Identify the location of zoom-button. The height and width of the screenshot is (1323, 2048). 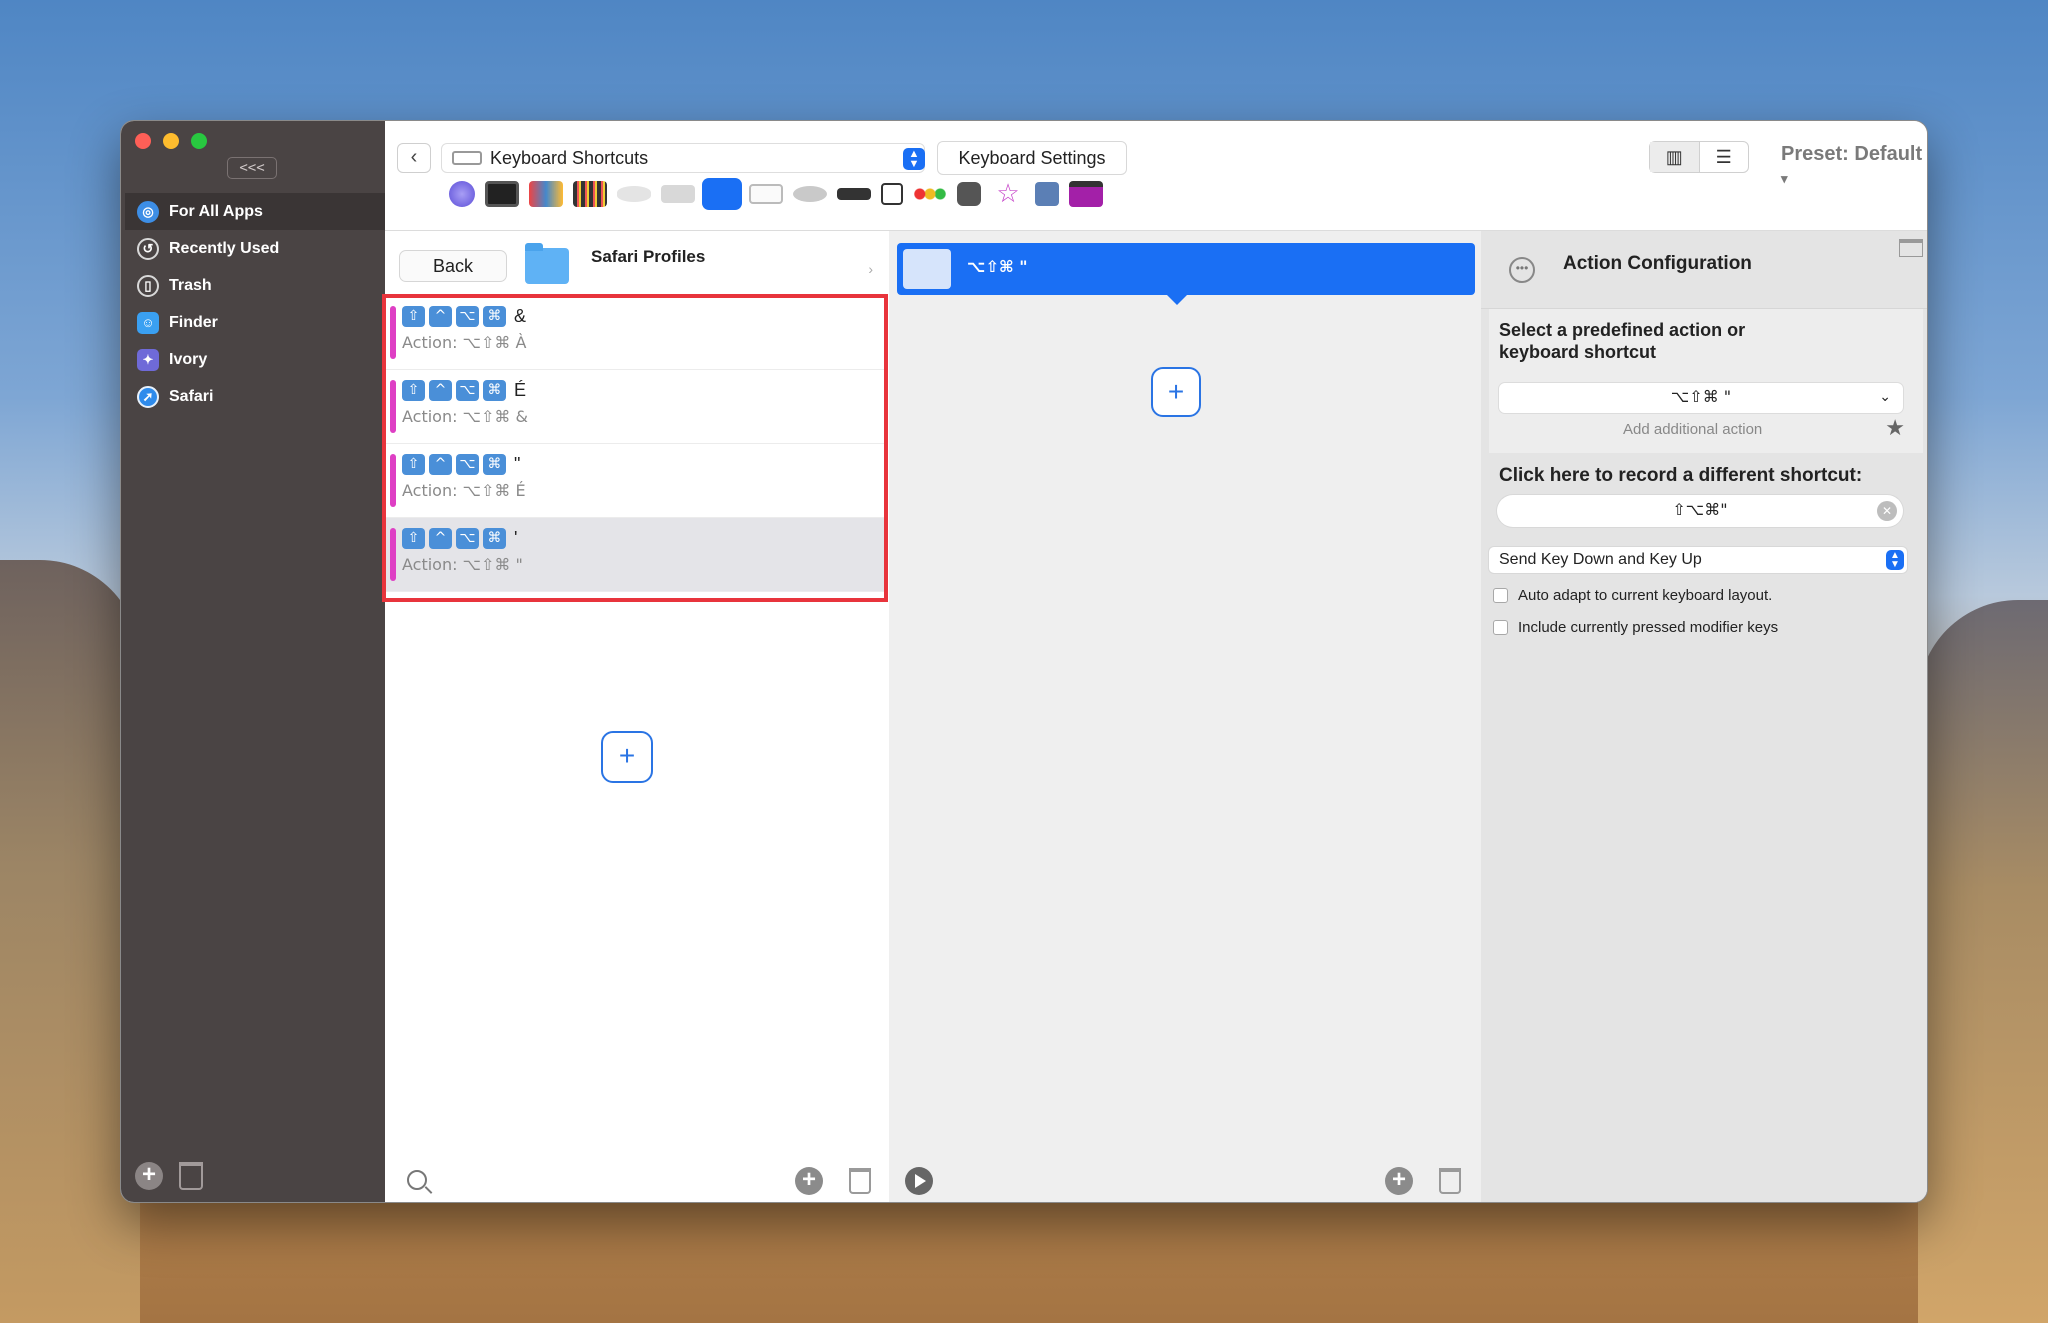
(199, 141).